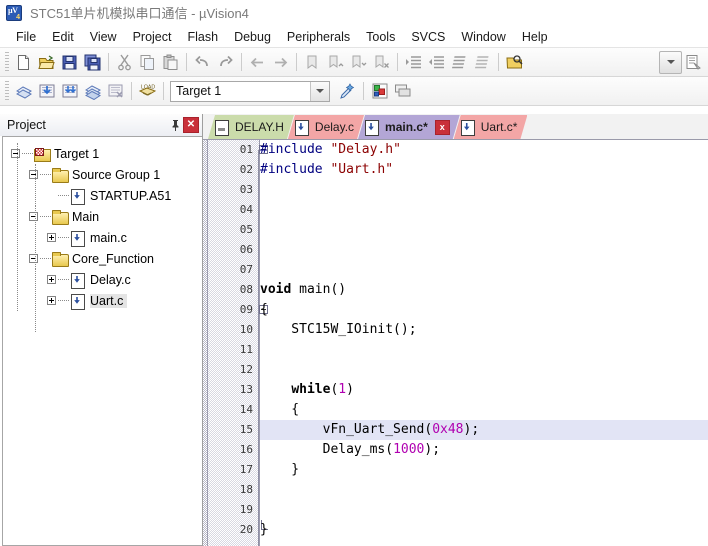 Image resolution: width=708 pixels, height=546 pixels. I want to click on tree-item-delay-c: Delay.c, so click(102, 279).